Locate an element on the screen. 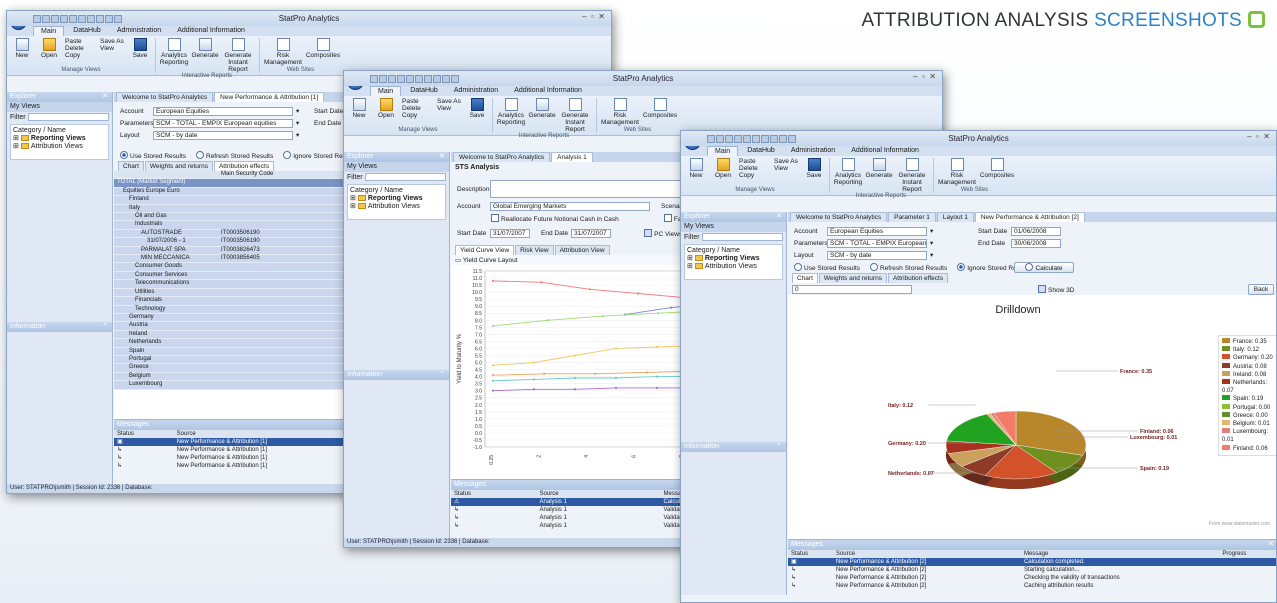 This screenshot has height=603, width=1277. pin-icon: ✕ is located at coordinates (1271, 545).